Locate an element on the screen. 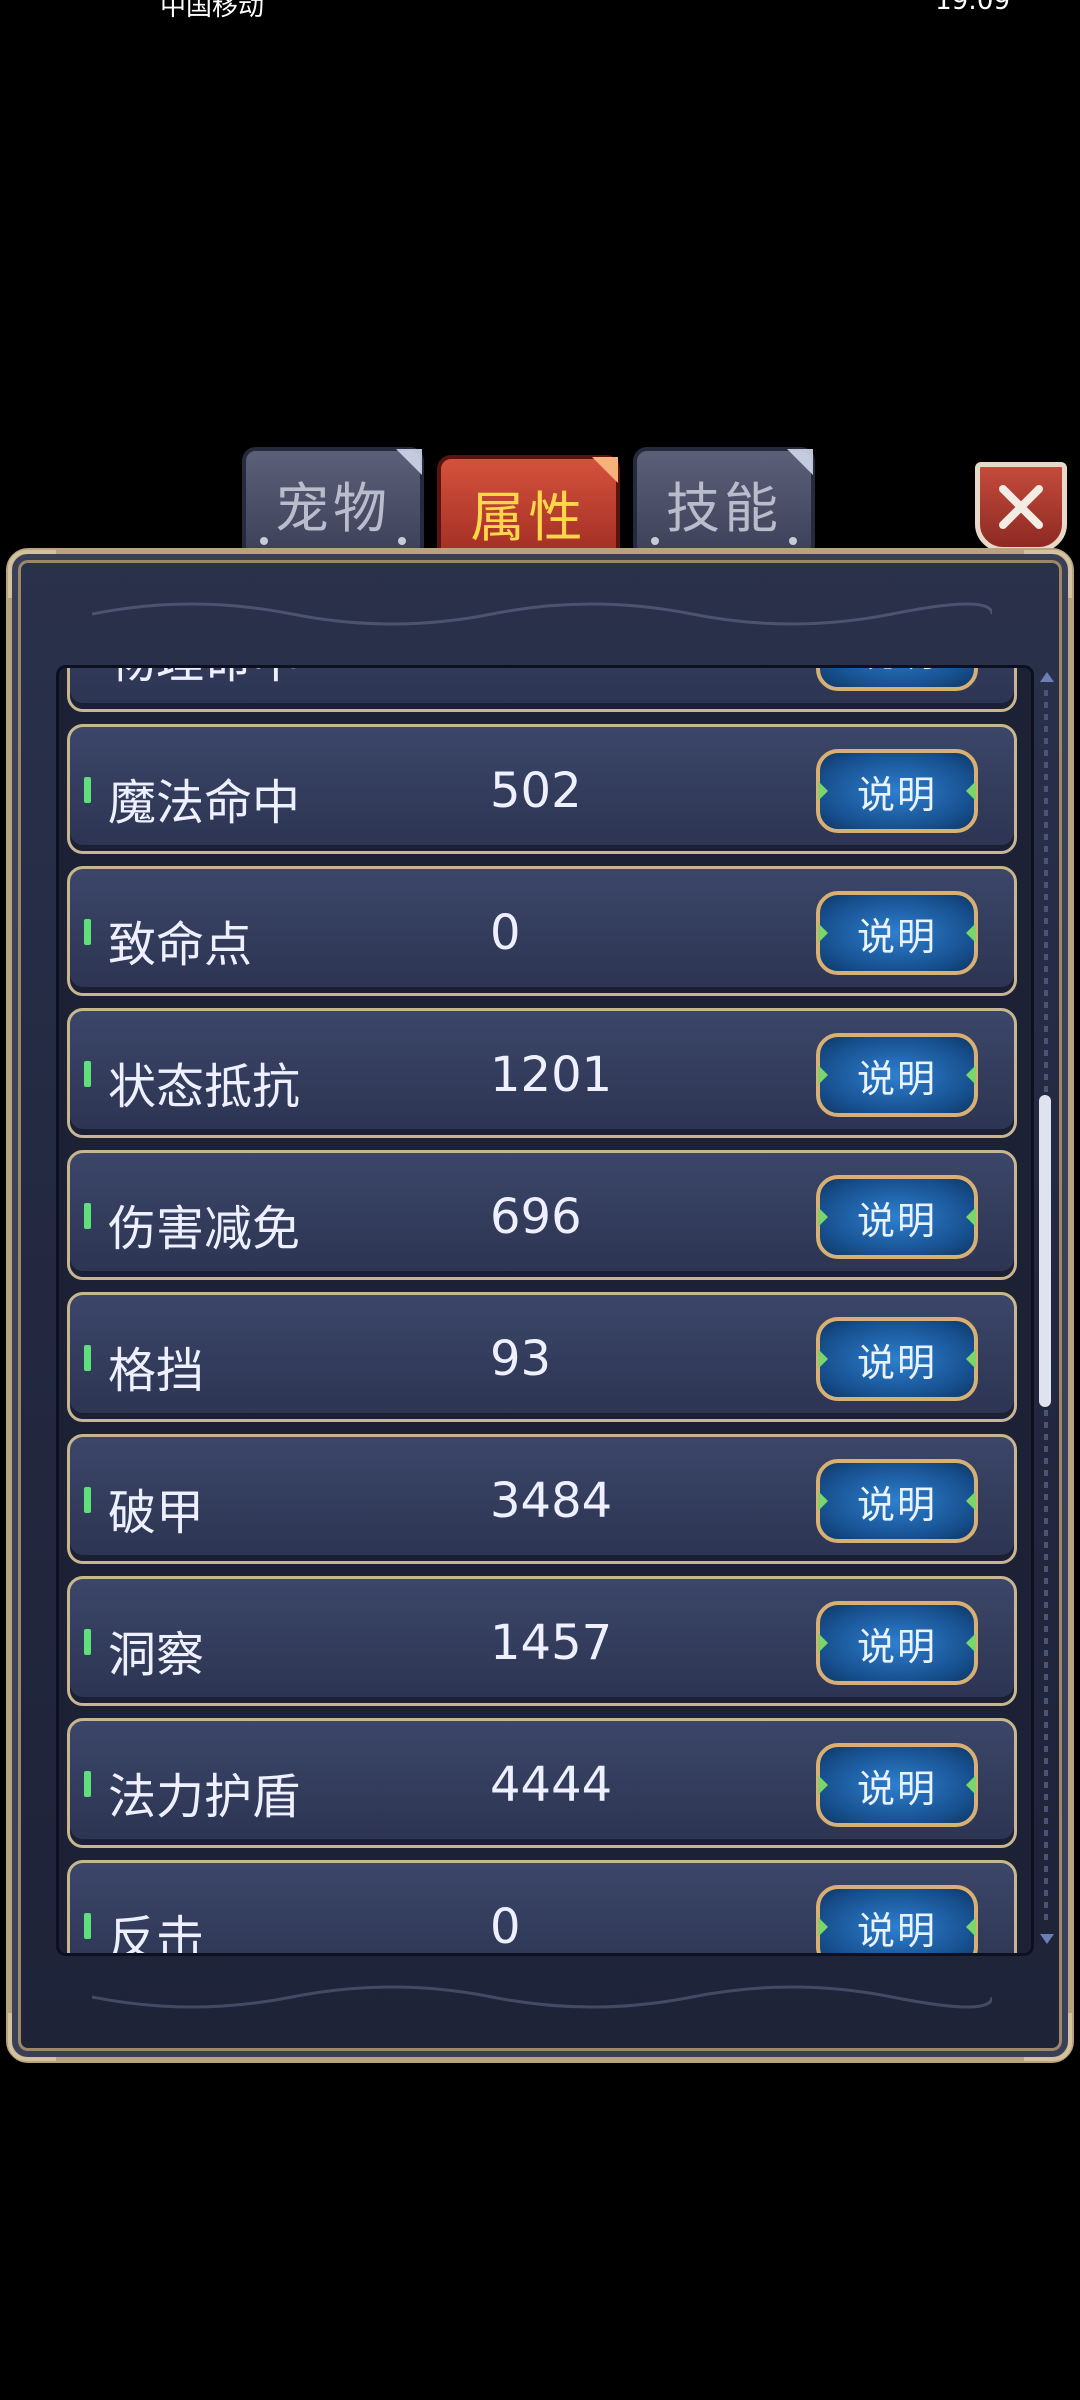 Image resolution: width=1080 pixels, height=2400 pixels. status-bar: 中国移动 19:09 is located at coordinates (540, 11).